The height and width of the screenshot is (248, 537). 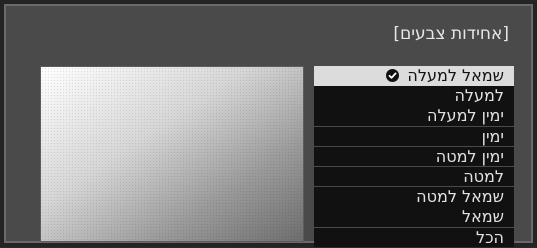 I want to click on page-title: [אחידות צבעים], so click(x=451, y=34).